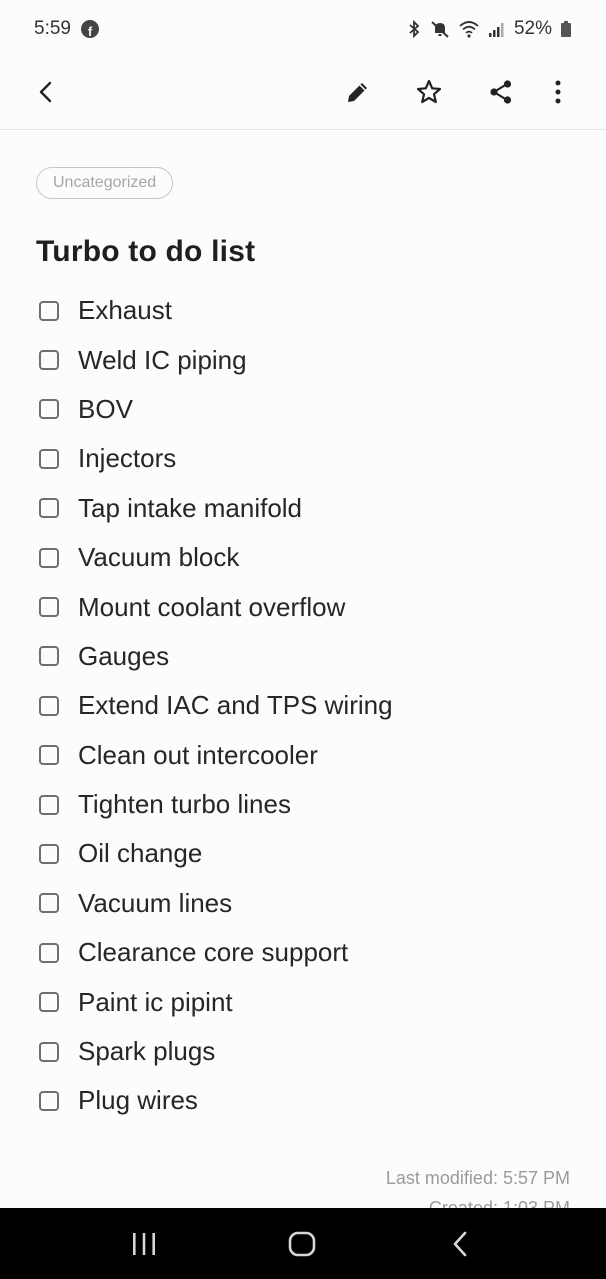  What do you see at coordinates (123, 656) in the screenshot?
I see `checklist-item-text: Gauges` at bounding box center [123, 656].